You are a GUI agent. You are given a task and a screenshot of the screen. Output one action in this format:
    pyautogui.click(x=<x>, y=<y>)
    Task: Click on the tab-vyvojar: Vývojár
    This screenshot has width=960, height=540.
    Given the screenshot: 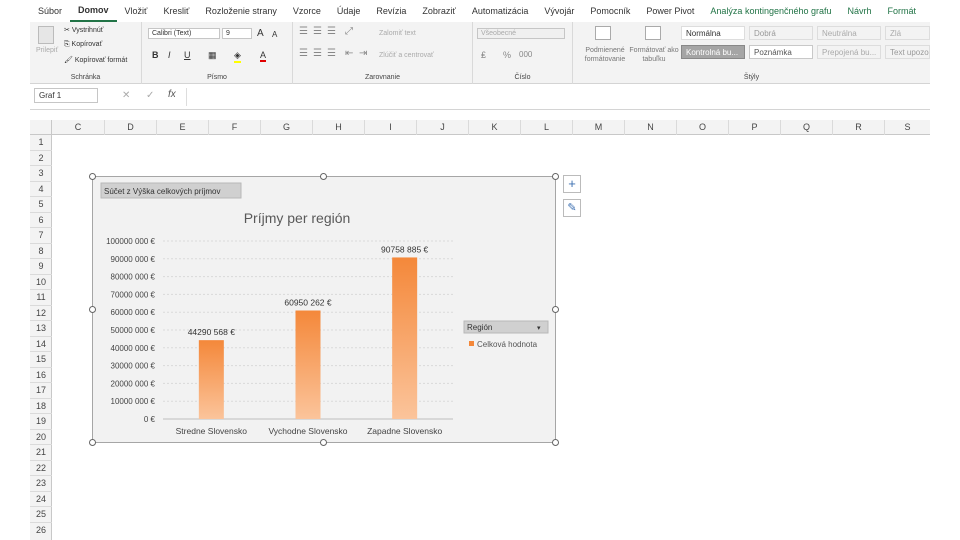 What is the action you would take?
    pyautogui.click(x=559, y=11)
    